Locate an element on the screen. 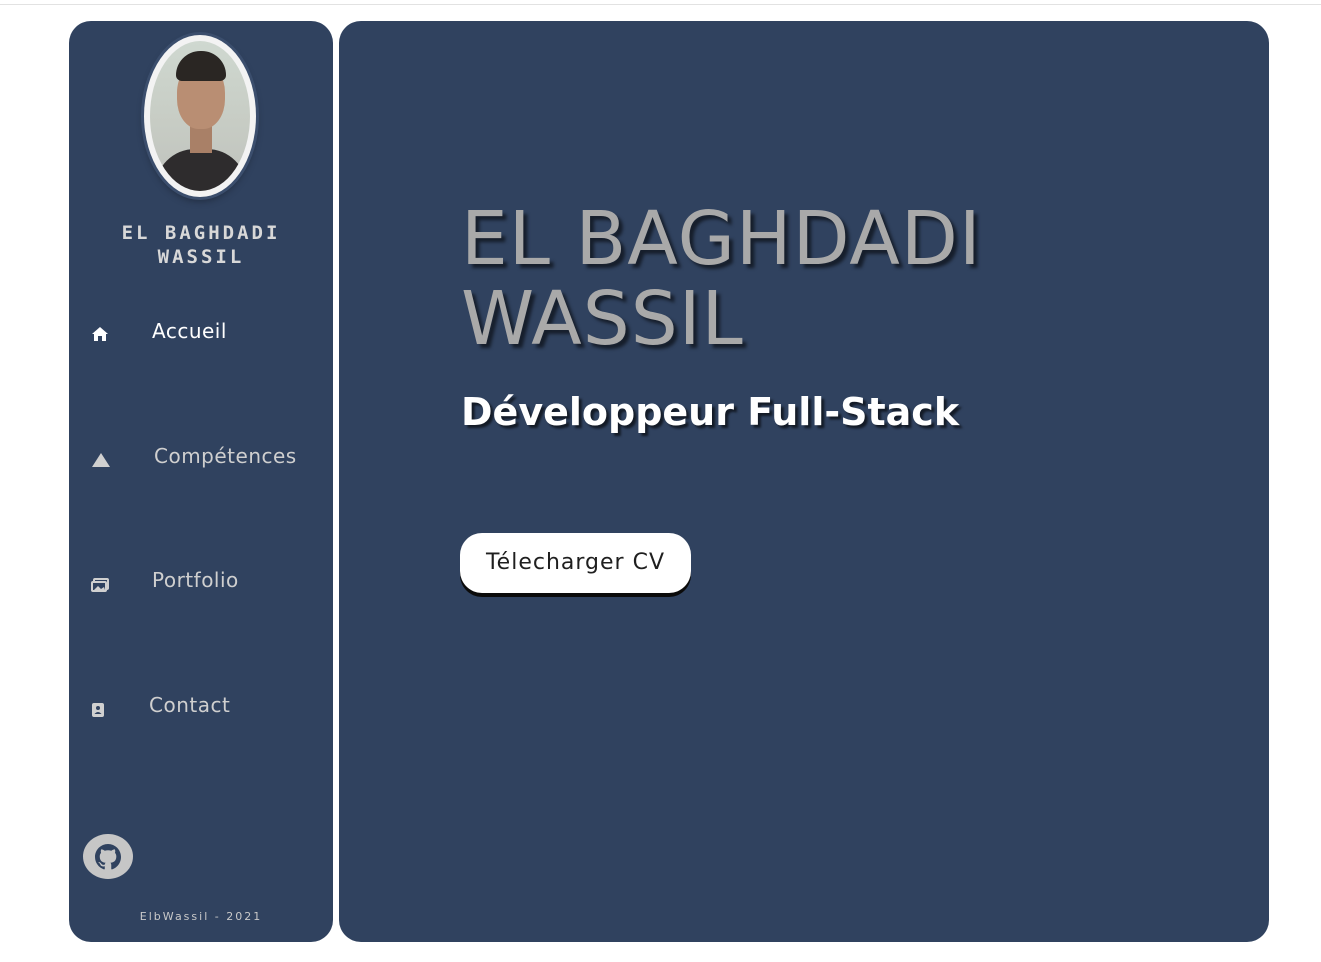 The image size is (1321, 962). triangle-icon is located at coordinates (100, 461).